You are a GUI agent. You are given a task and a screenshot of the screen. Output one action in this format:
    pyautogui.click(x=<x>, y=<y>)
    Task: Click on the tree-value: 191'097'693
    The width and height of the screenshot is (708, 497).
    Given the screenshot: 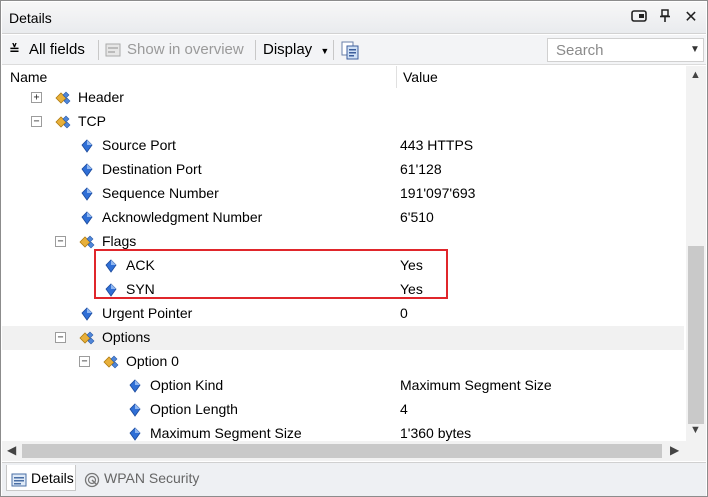 What is the action you would take?
    pyautogui.click(x=438, y=193)
    